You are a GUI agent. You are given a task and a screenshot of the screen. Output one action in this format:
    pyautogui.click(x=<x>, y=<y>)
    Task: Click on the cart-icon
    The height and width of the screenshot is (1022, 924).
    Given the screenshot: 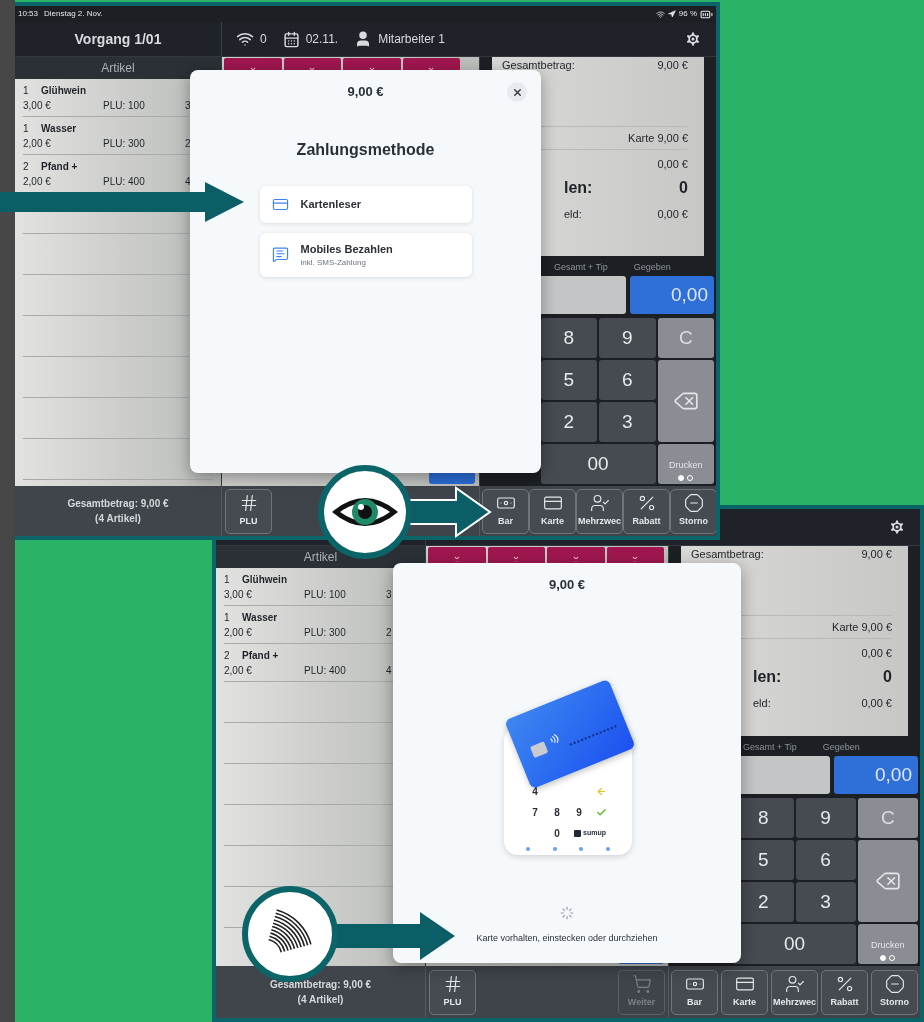 What is the action you would take?
    pyautogui.click(x=641, y=984)
    